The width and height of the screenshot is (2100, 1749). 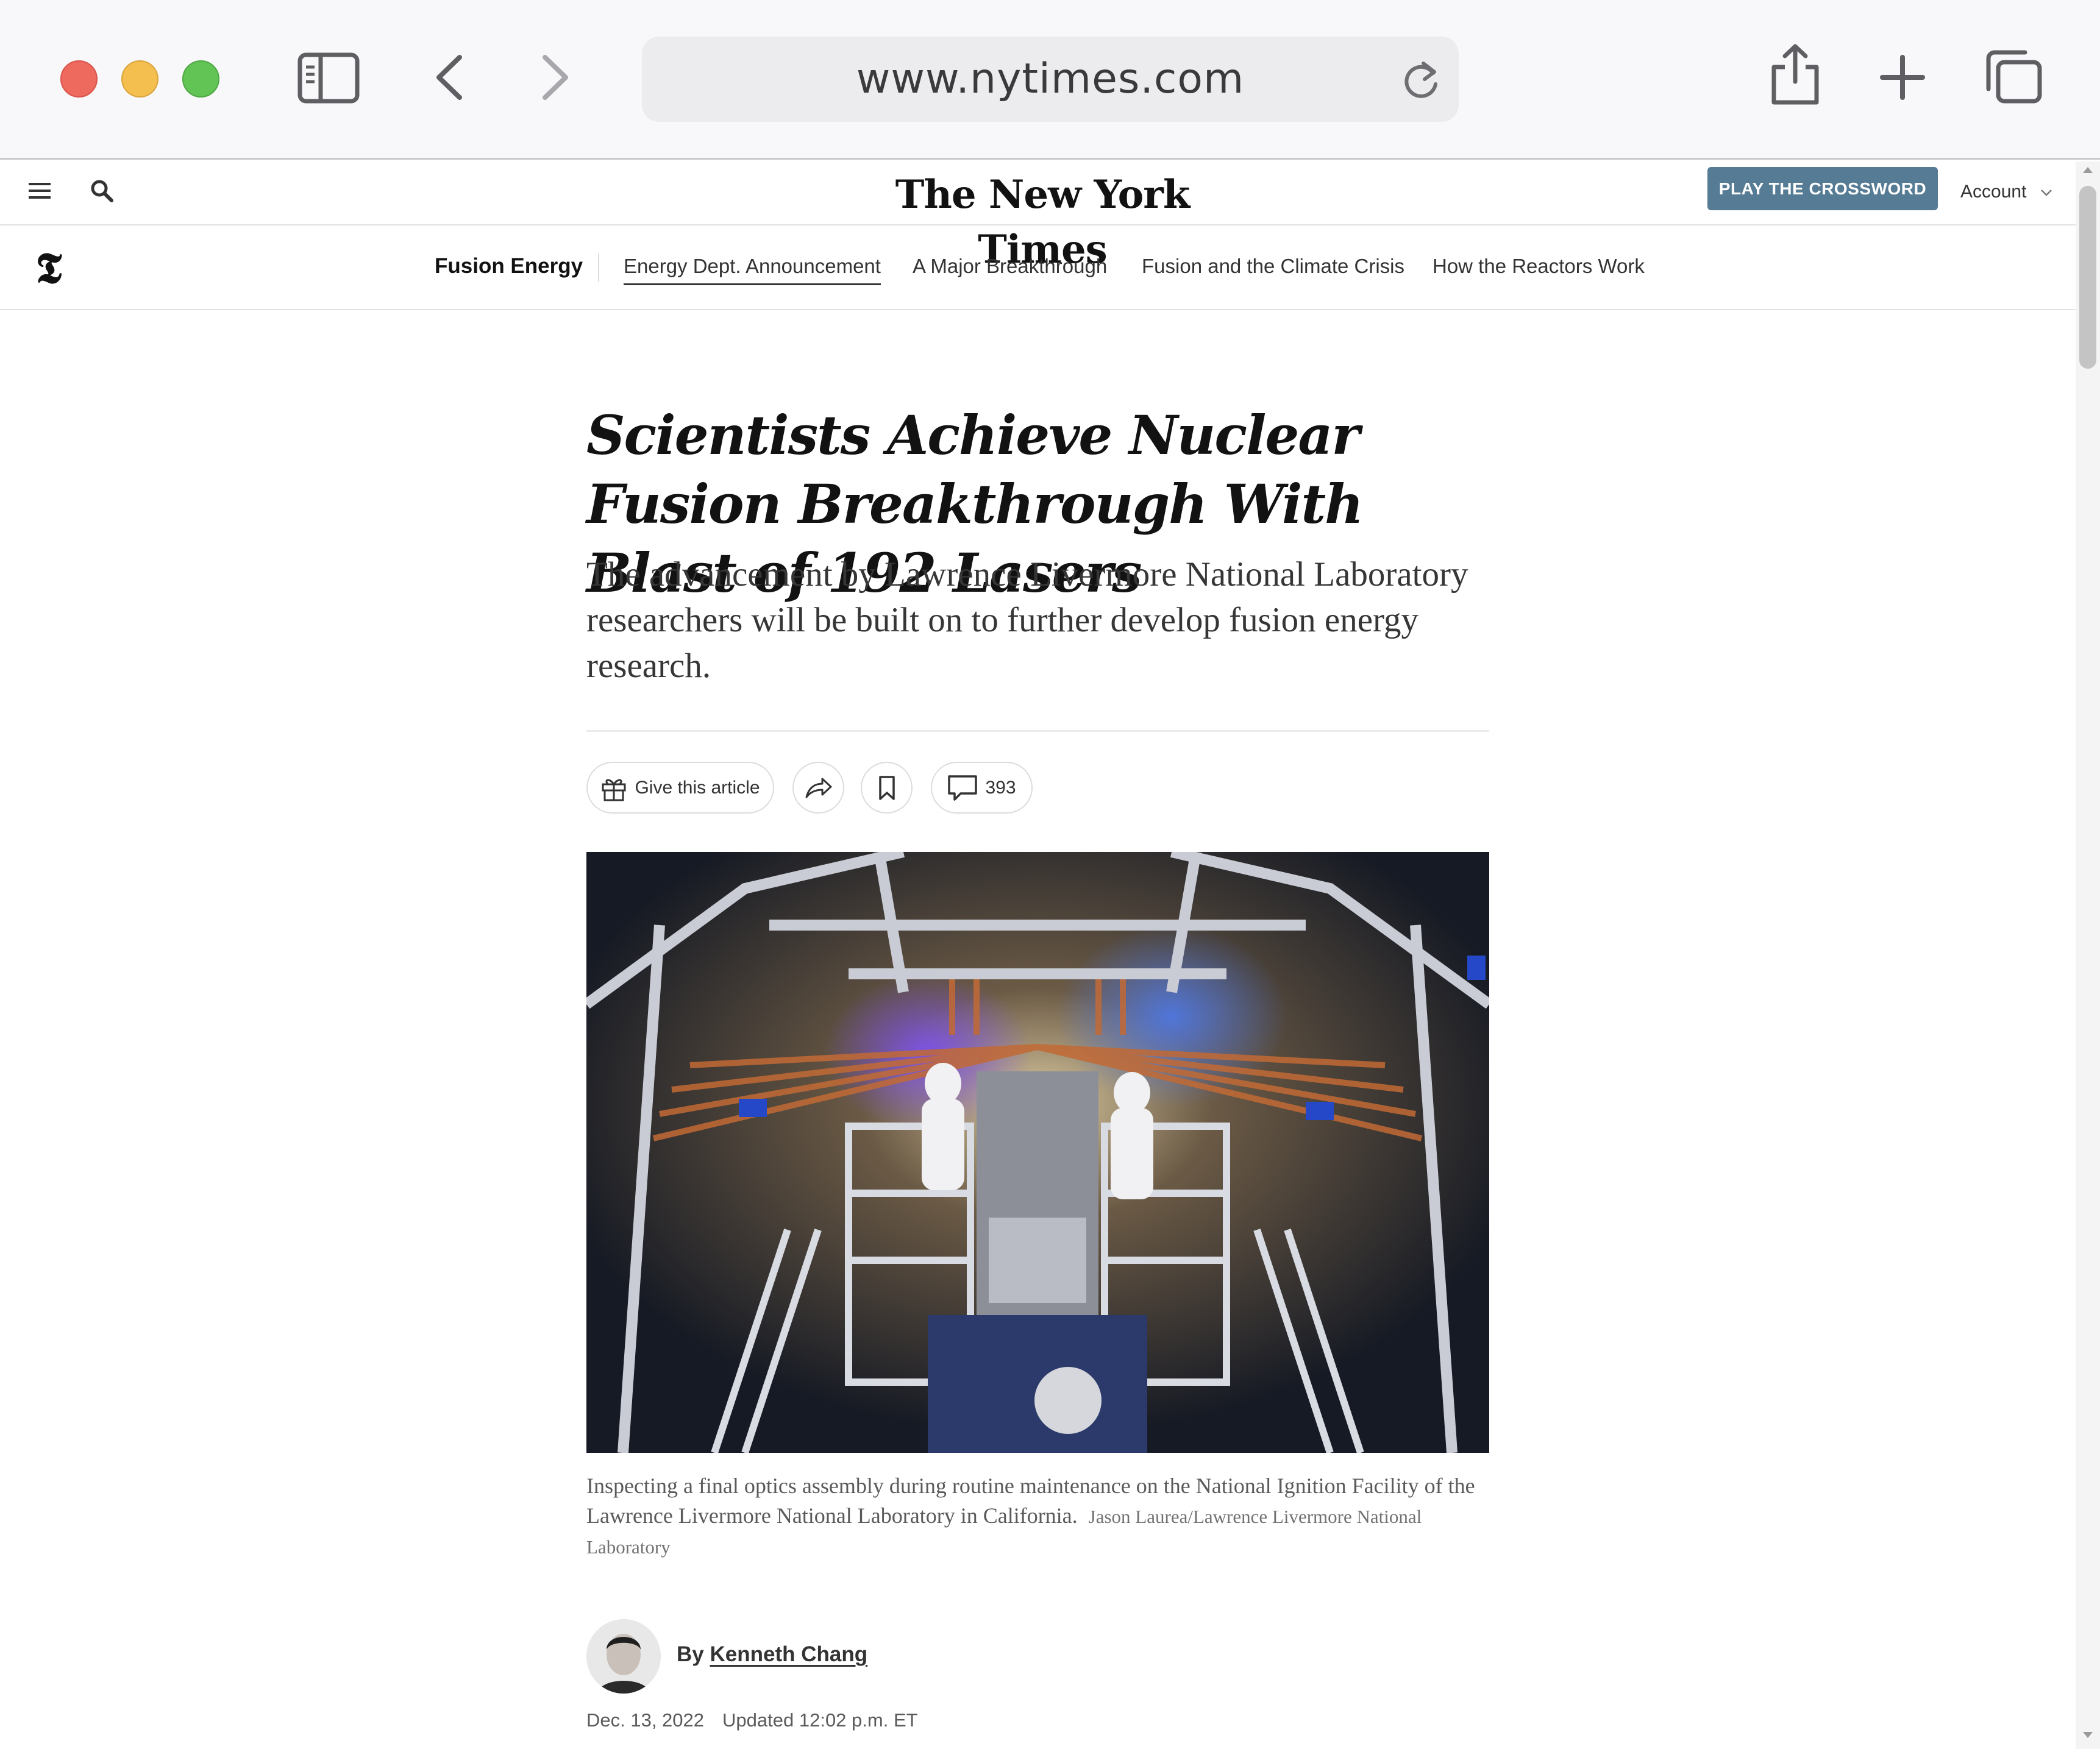 I want to click on account-menu: Account, so click(x=2006, y=192).